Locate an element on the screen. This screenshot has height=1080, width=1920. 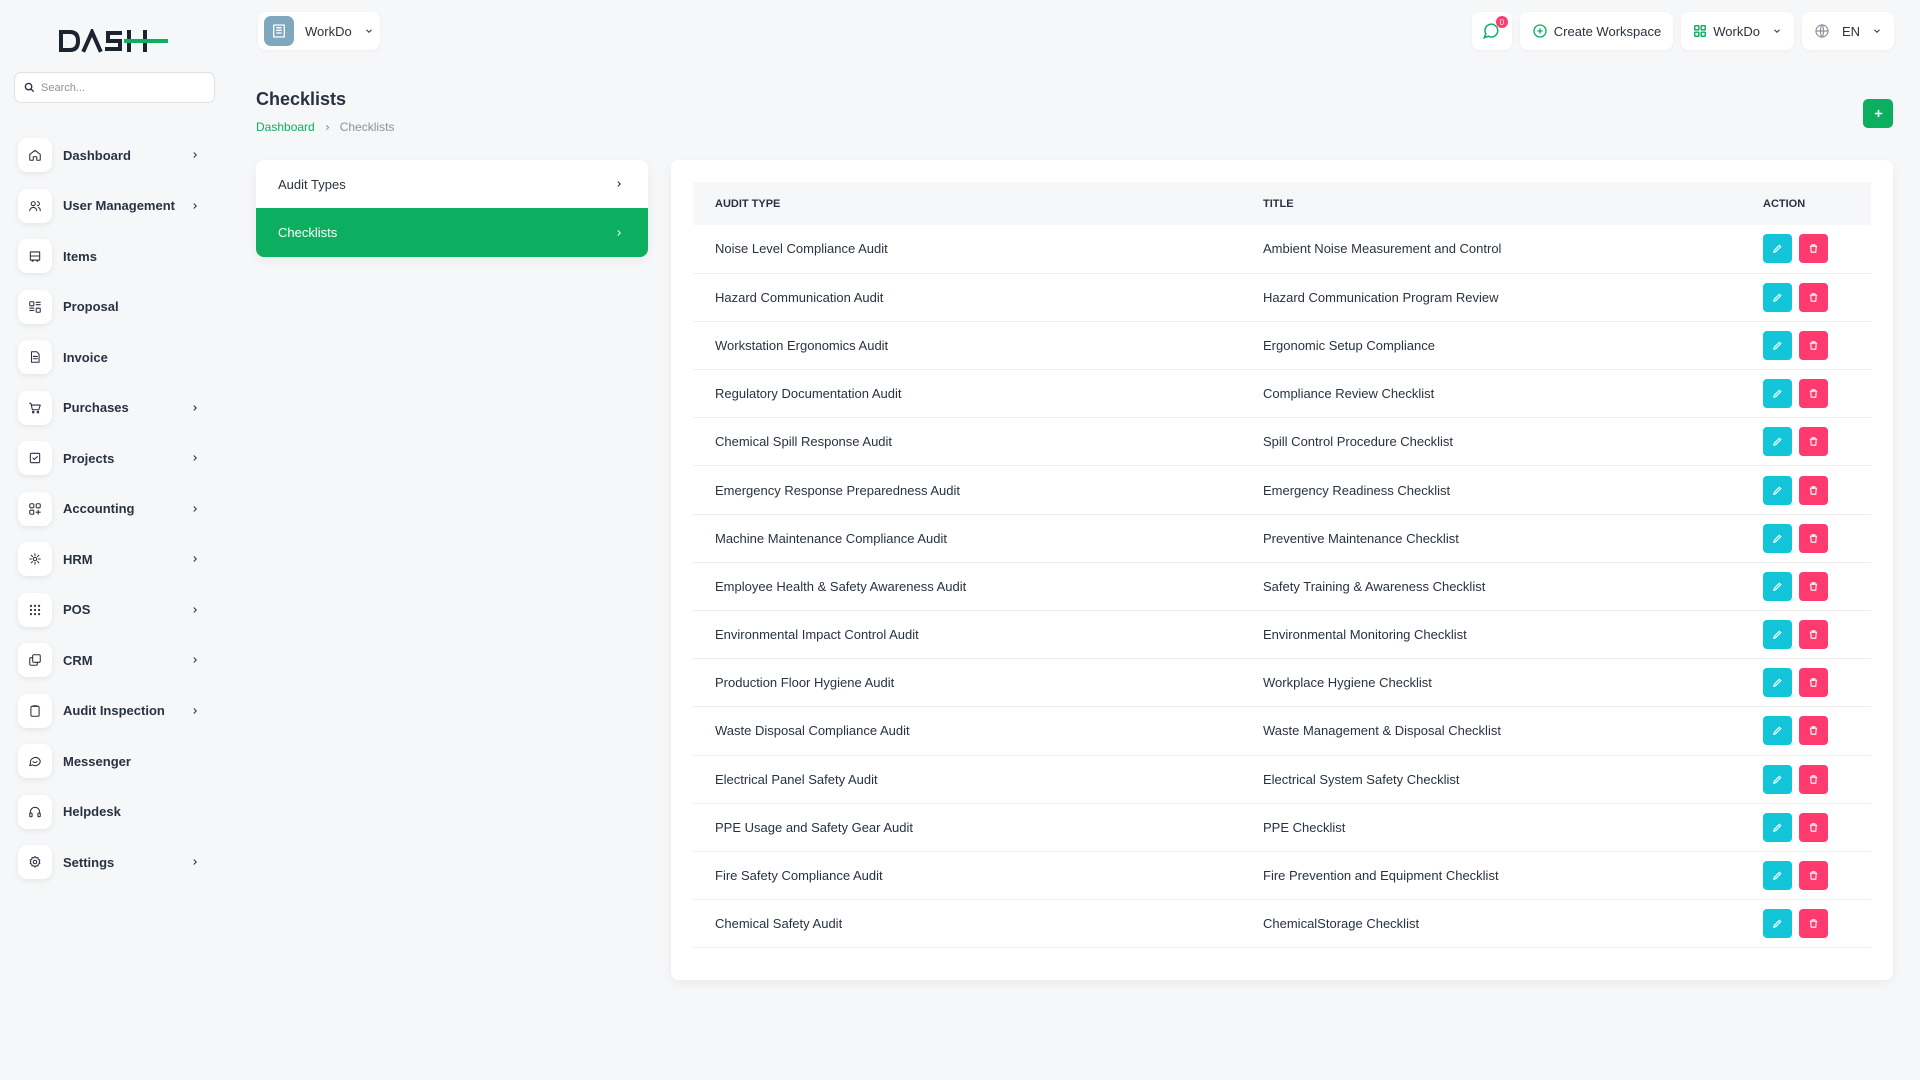
sidebar-item-messenger: Messenger is located at coordinates (116, 761).